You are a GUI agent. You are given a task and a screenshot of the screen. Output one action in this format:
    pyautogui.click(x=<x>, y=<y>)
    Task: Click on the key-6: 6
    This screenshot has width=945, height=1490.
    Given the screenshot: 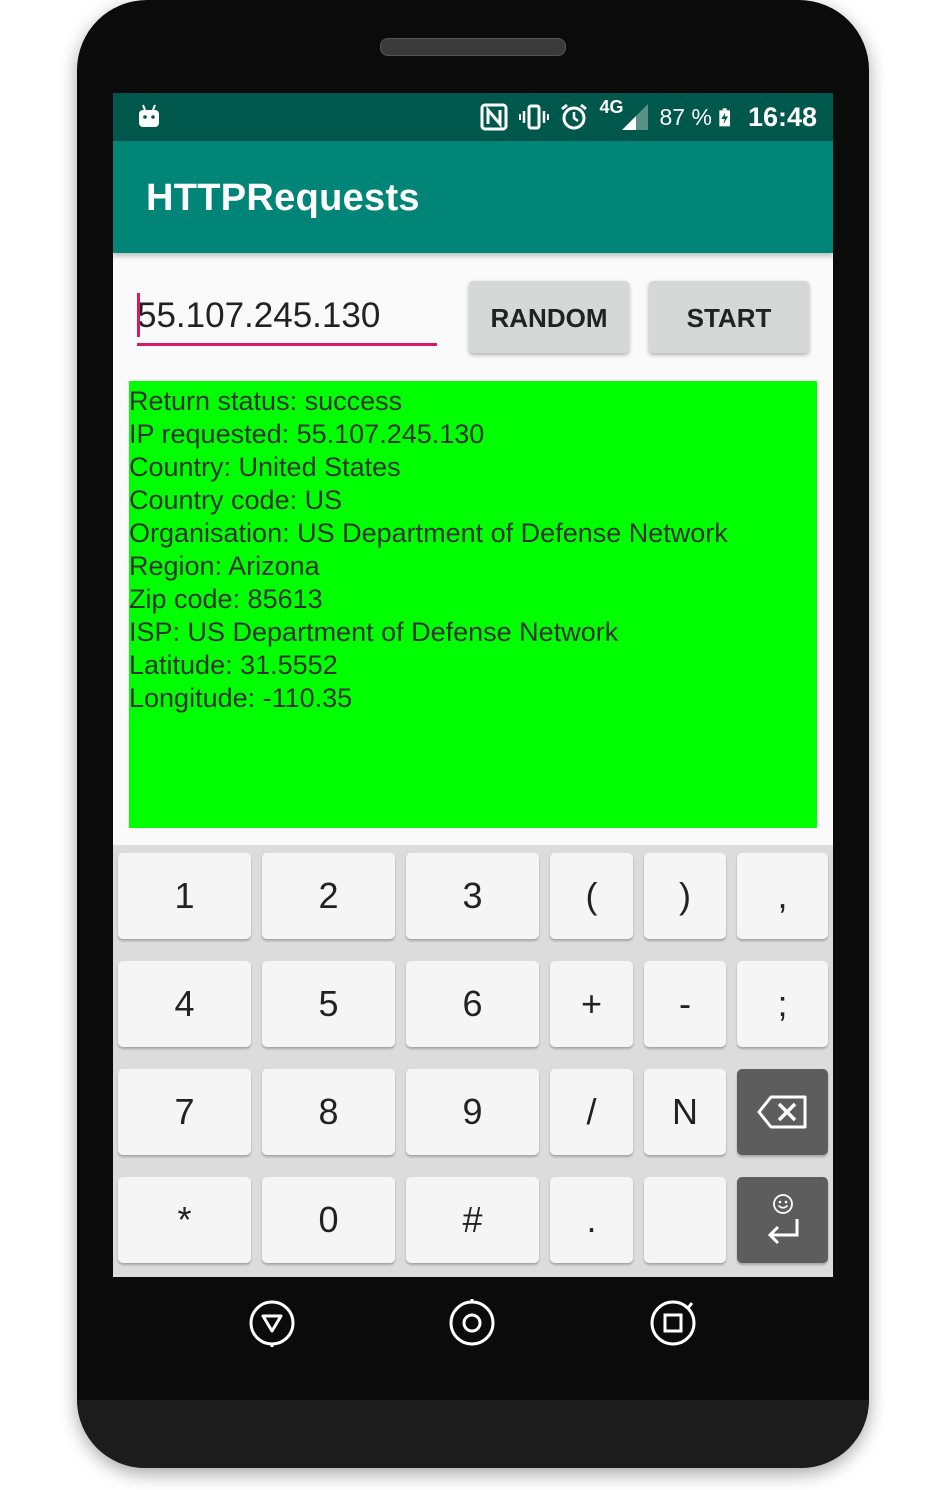 What is the action you would take?
    pyautogui.click(x=472, y=1004)
    